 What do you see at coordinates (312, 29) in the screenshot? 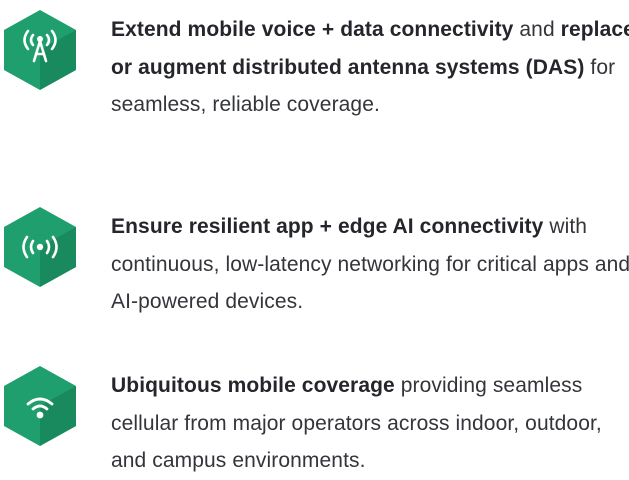
I see `feature-bold-text: Extend mobile voice + data connectivity` at bounding box center [312, 29].